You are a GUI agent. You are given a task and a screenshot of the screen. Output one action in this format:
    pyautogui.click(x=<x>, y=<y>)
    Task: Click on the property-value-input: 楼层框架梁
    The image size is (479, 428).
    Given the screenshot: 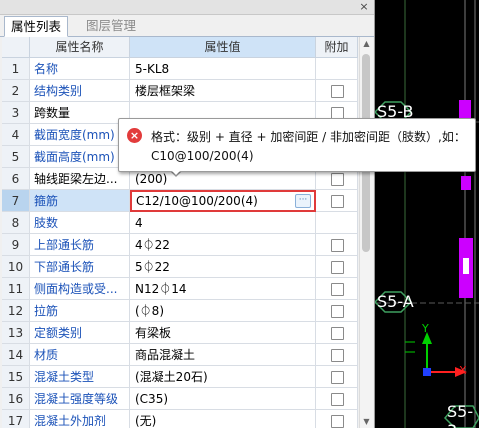 What is the action you would take?
    pyautogui.click(x=223, y=91)
    